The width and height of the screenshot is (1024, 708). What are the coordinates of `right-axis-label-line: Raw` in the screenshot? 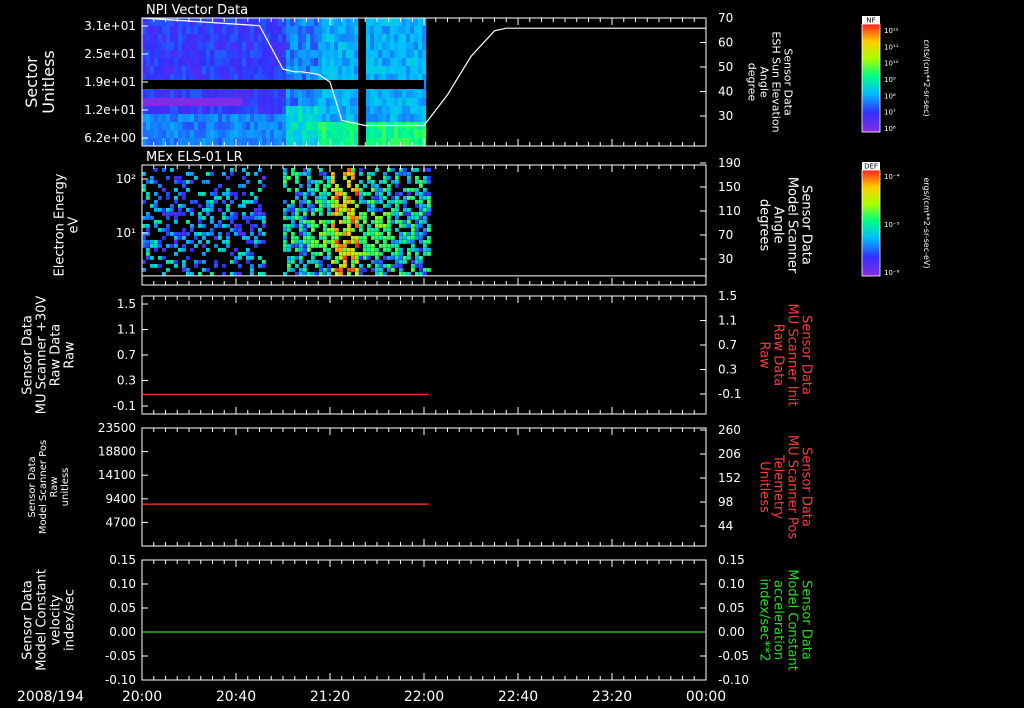 It's located at (764, 355).